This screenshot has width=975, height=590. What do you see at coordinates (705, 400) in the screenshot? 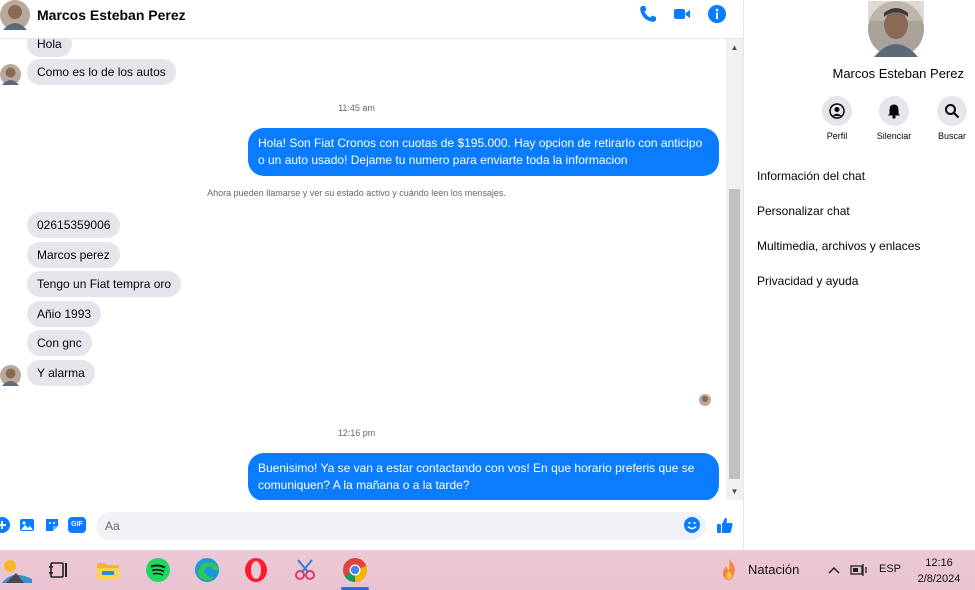
I see `read-receipt-avatar` at bounding box center [705, 400].